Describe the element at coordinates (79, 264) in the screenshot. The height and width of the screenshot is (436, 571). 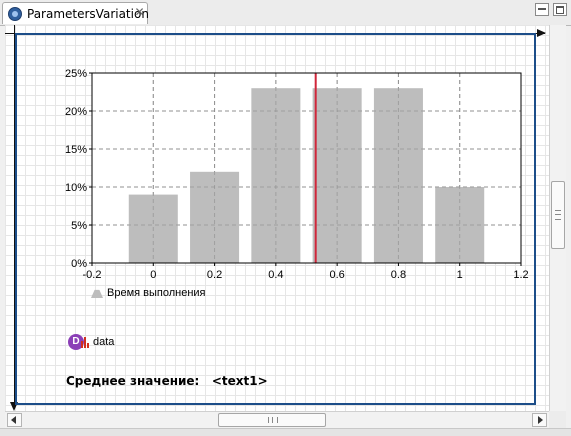
I see `y-tick-label: 0%` at that location.